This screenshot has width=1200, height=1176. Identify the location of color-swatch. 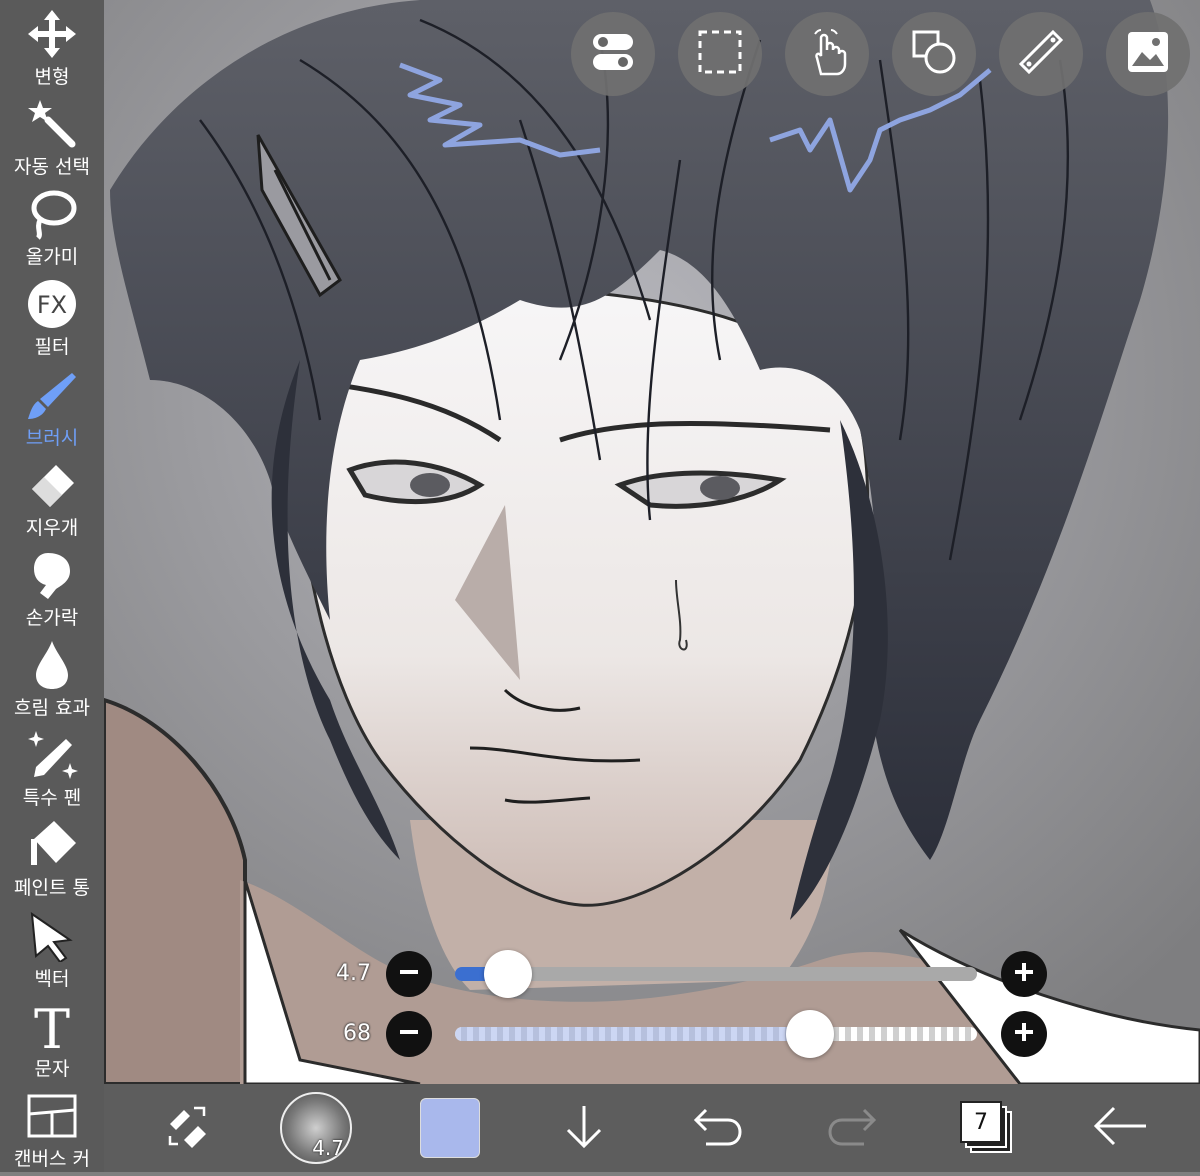
(450, 1128).